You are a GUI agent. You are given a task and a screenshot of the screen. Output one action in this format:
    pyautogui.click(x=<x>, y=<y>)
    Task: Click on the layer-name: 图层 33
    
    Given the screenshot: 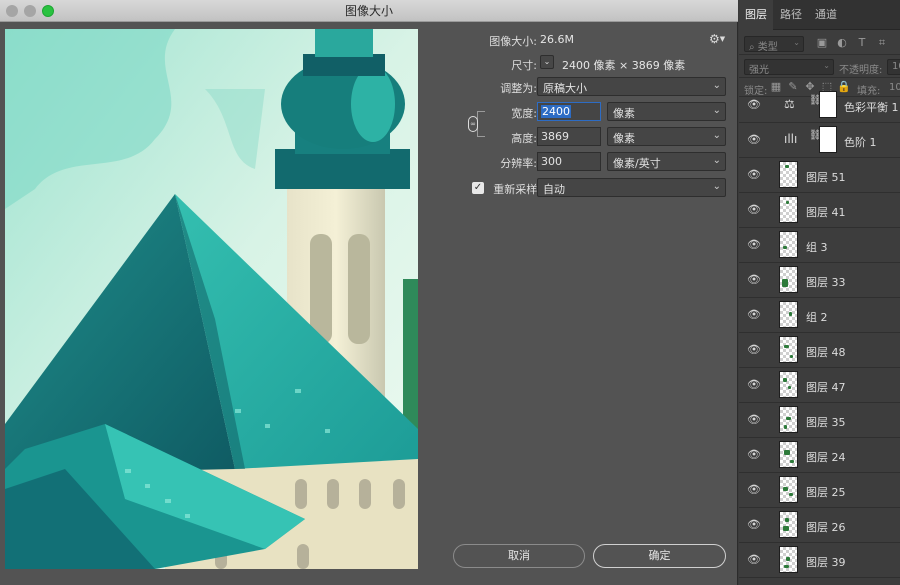 What is the action you would take?
    pyautogui.click(x=826, y=282)
    